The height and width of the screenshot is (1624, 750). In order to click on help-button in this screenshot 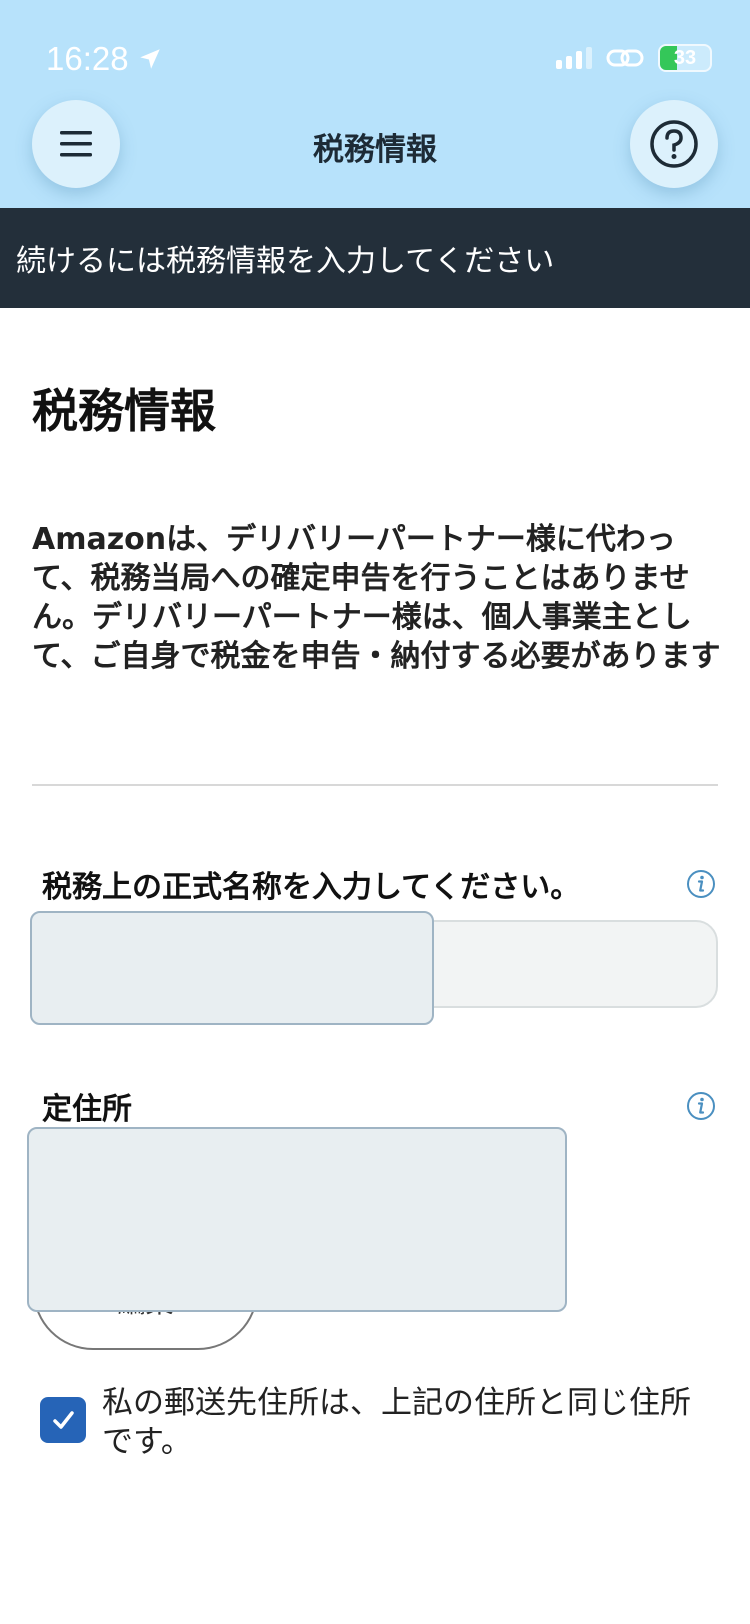, I will do `click(674, 144)`.